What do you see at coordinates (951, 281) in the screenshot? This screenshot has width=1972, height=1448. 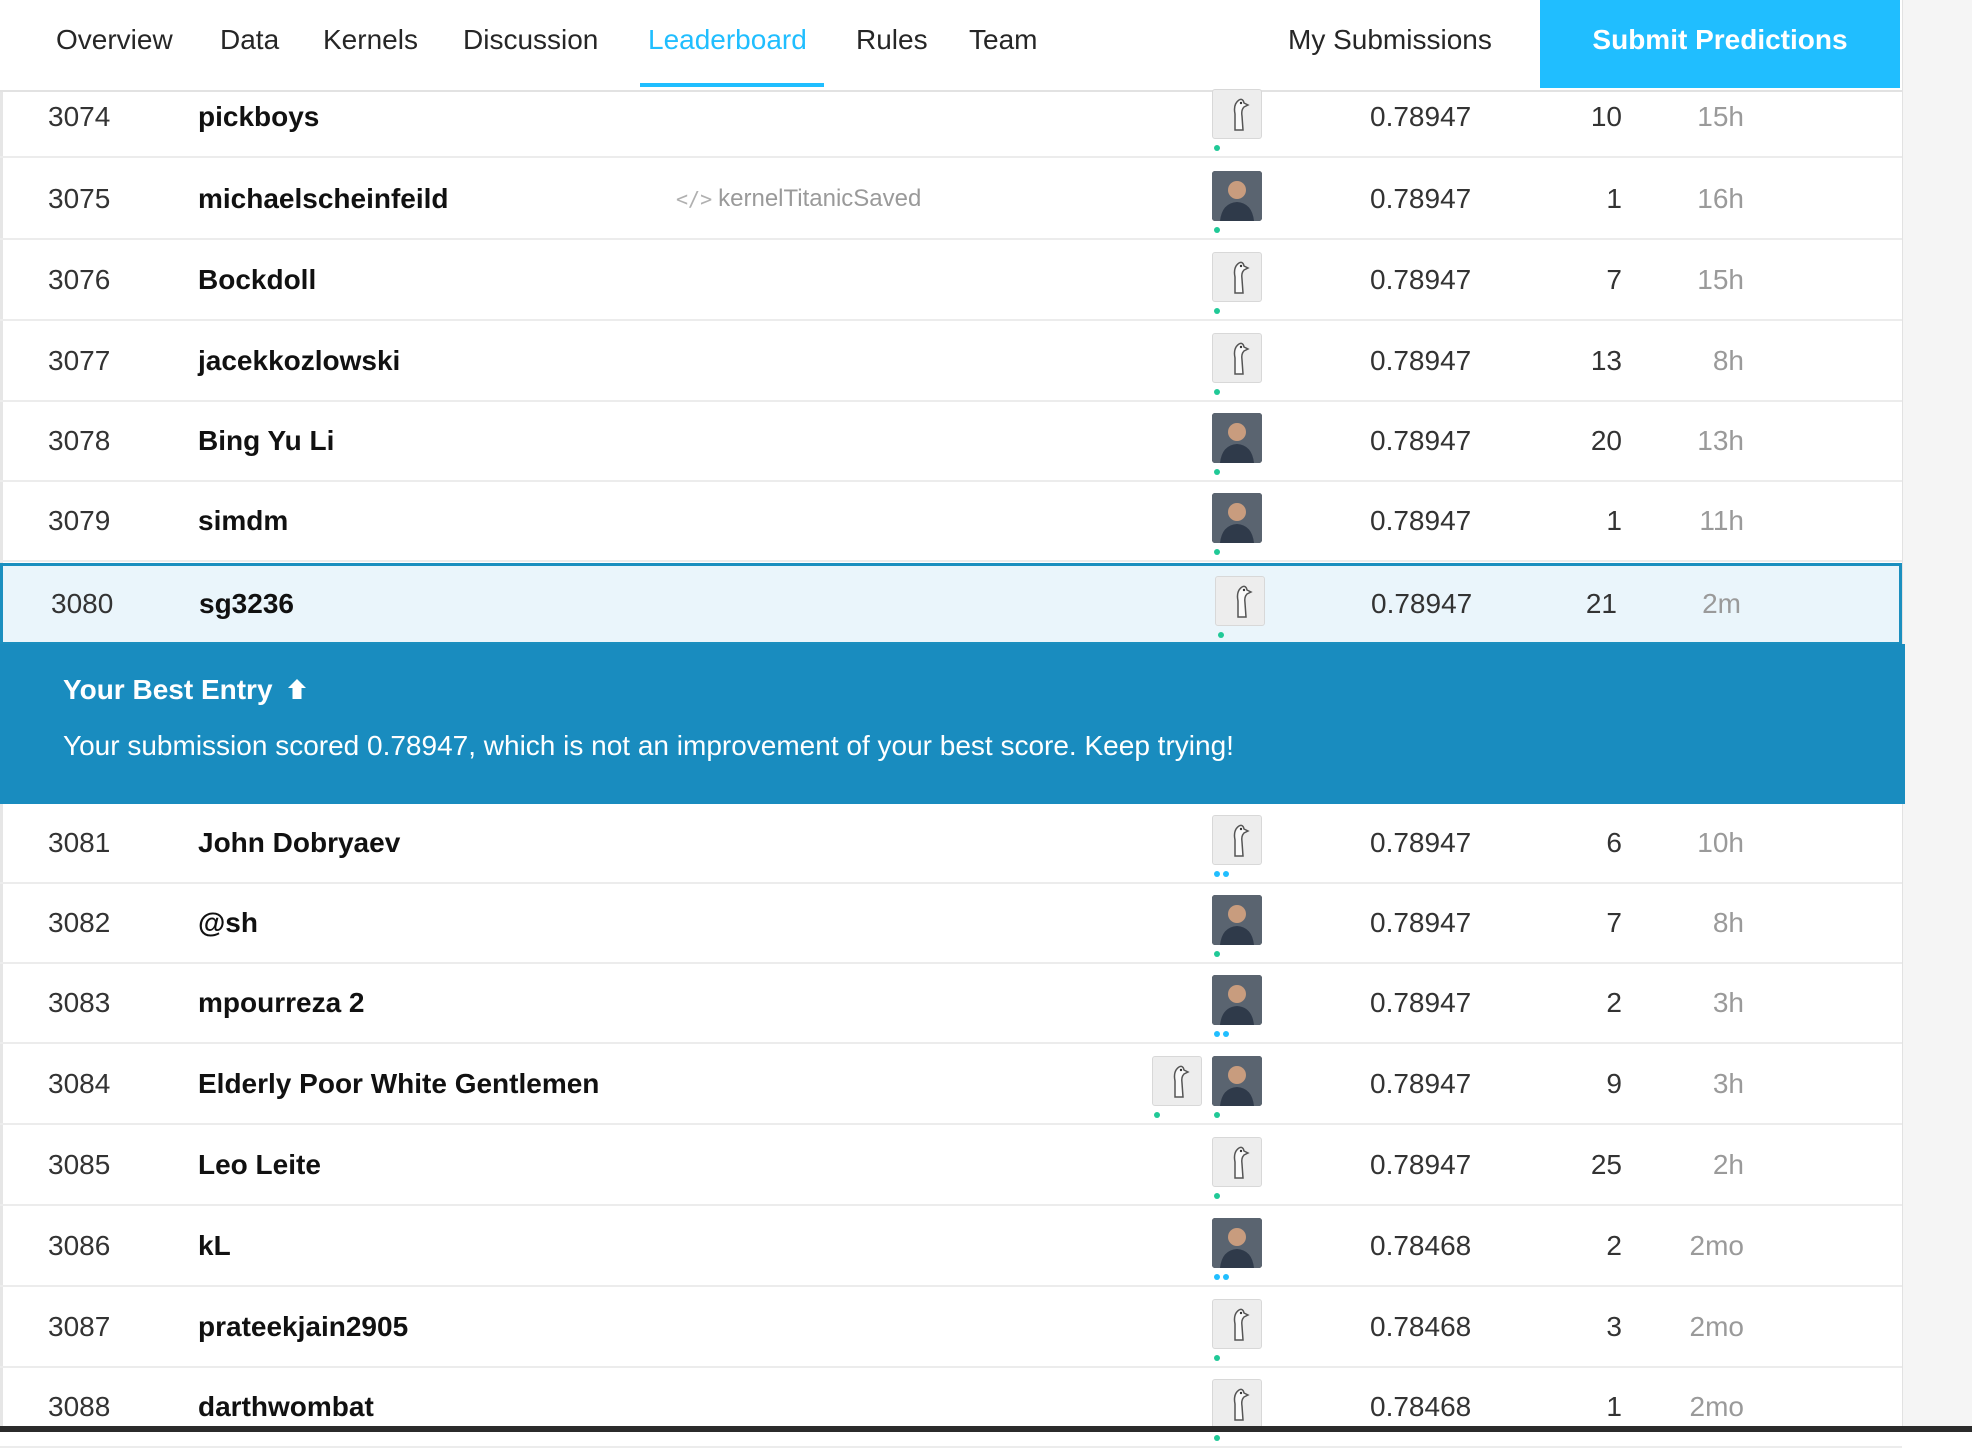 I see `leaderboard-row: 3076 Bockdoll 0.78947 7 15h` at bounding box center [951, 281].